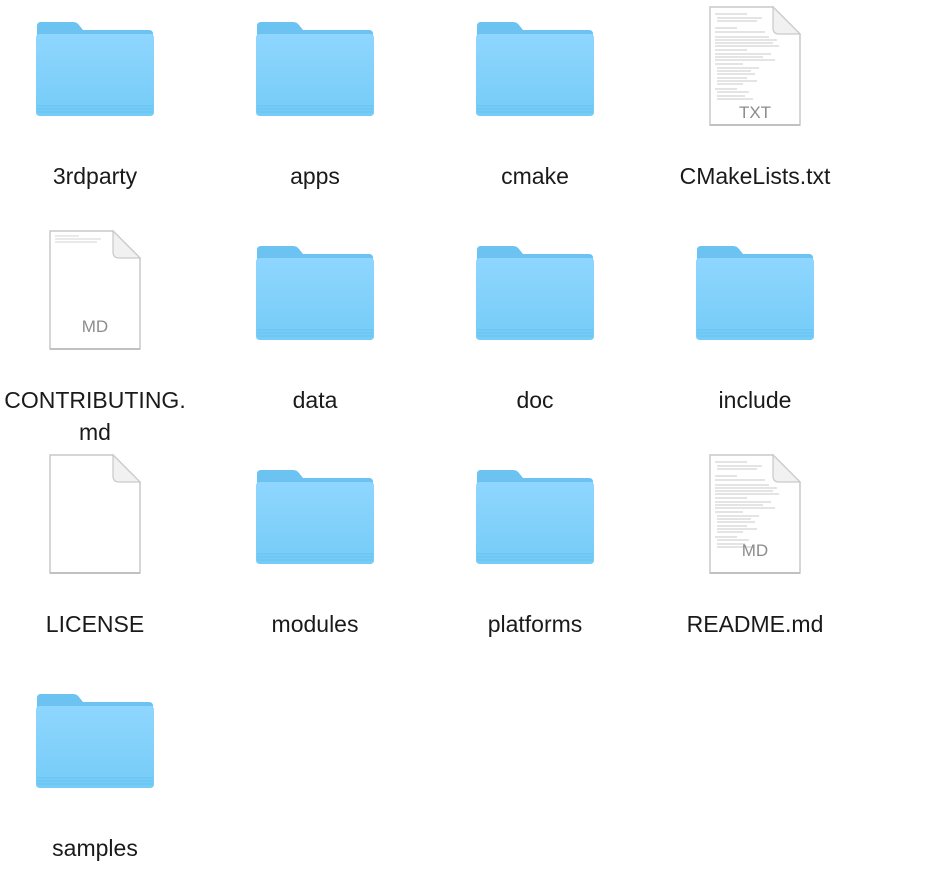 This screenshot has height=896, width=944. I want to click on folder-item-platforms: platforms, so click(535, 566).